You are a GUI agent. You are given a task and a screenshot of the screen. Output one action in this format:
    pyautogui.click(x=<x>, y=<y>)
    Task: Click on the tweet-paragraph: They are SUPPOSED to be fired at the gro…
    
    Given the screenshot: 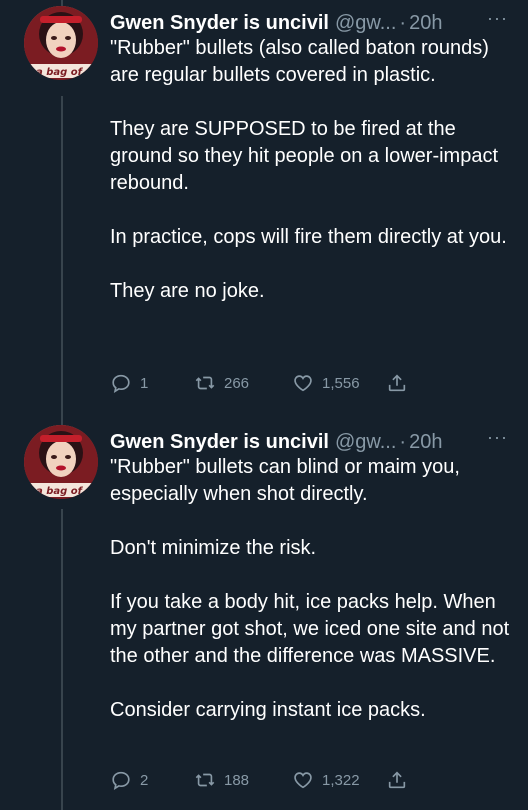 What is the action you would take?
    pyautogui.click(x=304, y=156)
    